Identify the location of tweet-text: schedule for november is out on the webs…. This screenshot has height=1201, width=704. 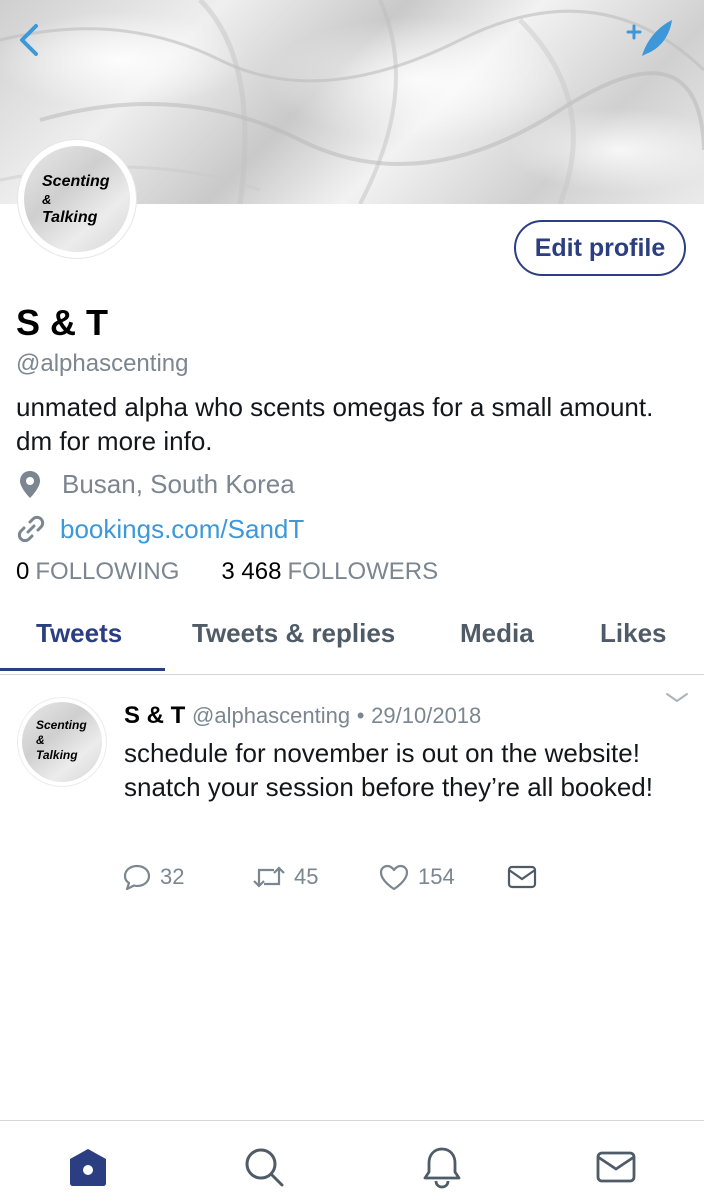
(388, 770).